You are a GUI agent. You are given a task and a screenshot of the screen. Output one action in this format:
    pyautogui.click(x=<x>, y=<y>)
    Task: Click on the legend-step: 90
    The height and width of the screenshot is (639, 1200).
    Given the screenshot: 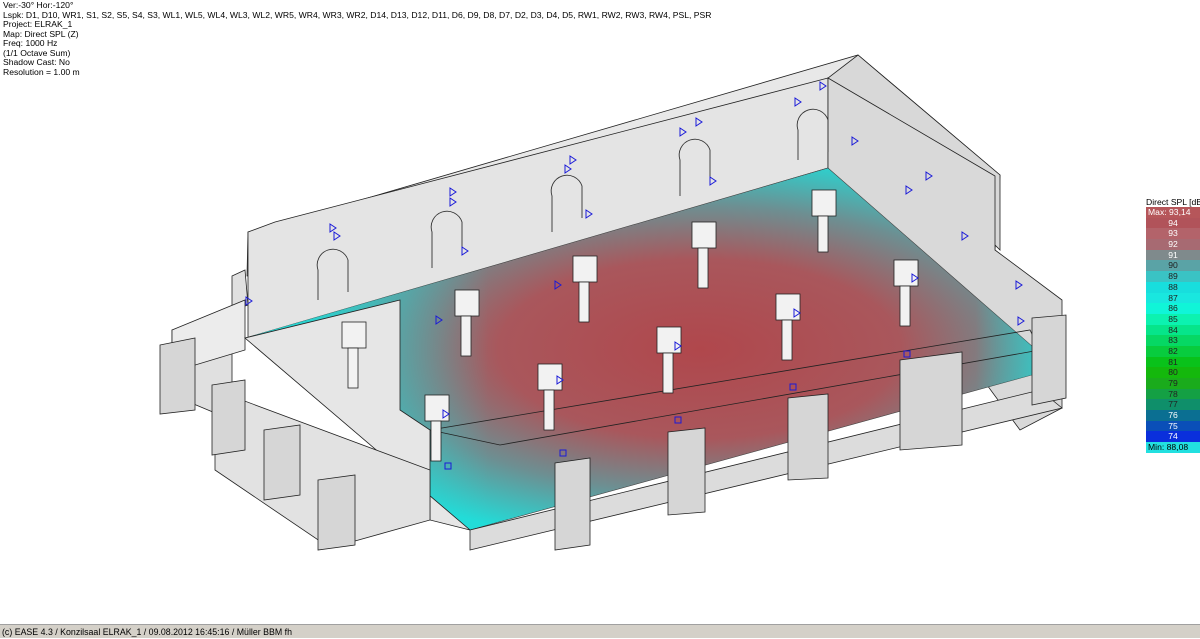 What is the action you would take?
    pyautogui.click(x=1173, y=266)
    